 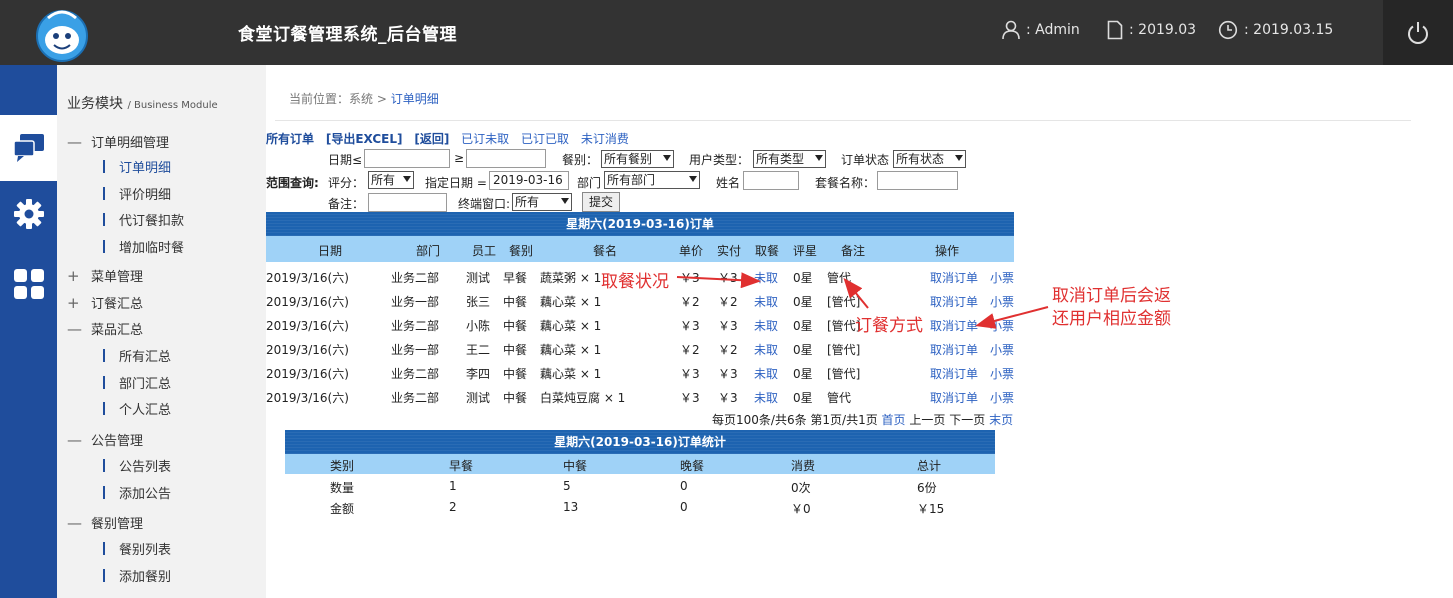 What do you see at coordinates (637, 159) in the screenshot?
I see `meal-select: 所有餐别` at bounding box center [637, 159].